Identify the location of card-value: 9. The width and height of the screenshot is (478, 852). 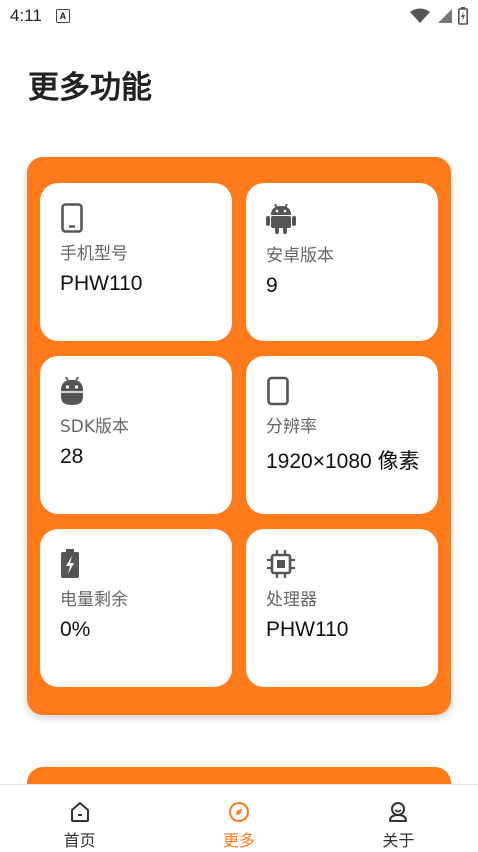
(272, 285).